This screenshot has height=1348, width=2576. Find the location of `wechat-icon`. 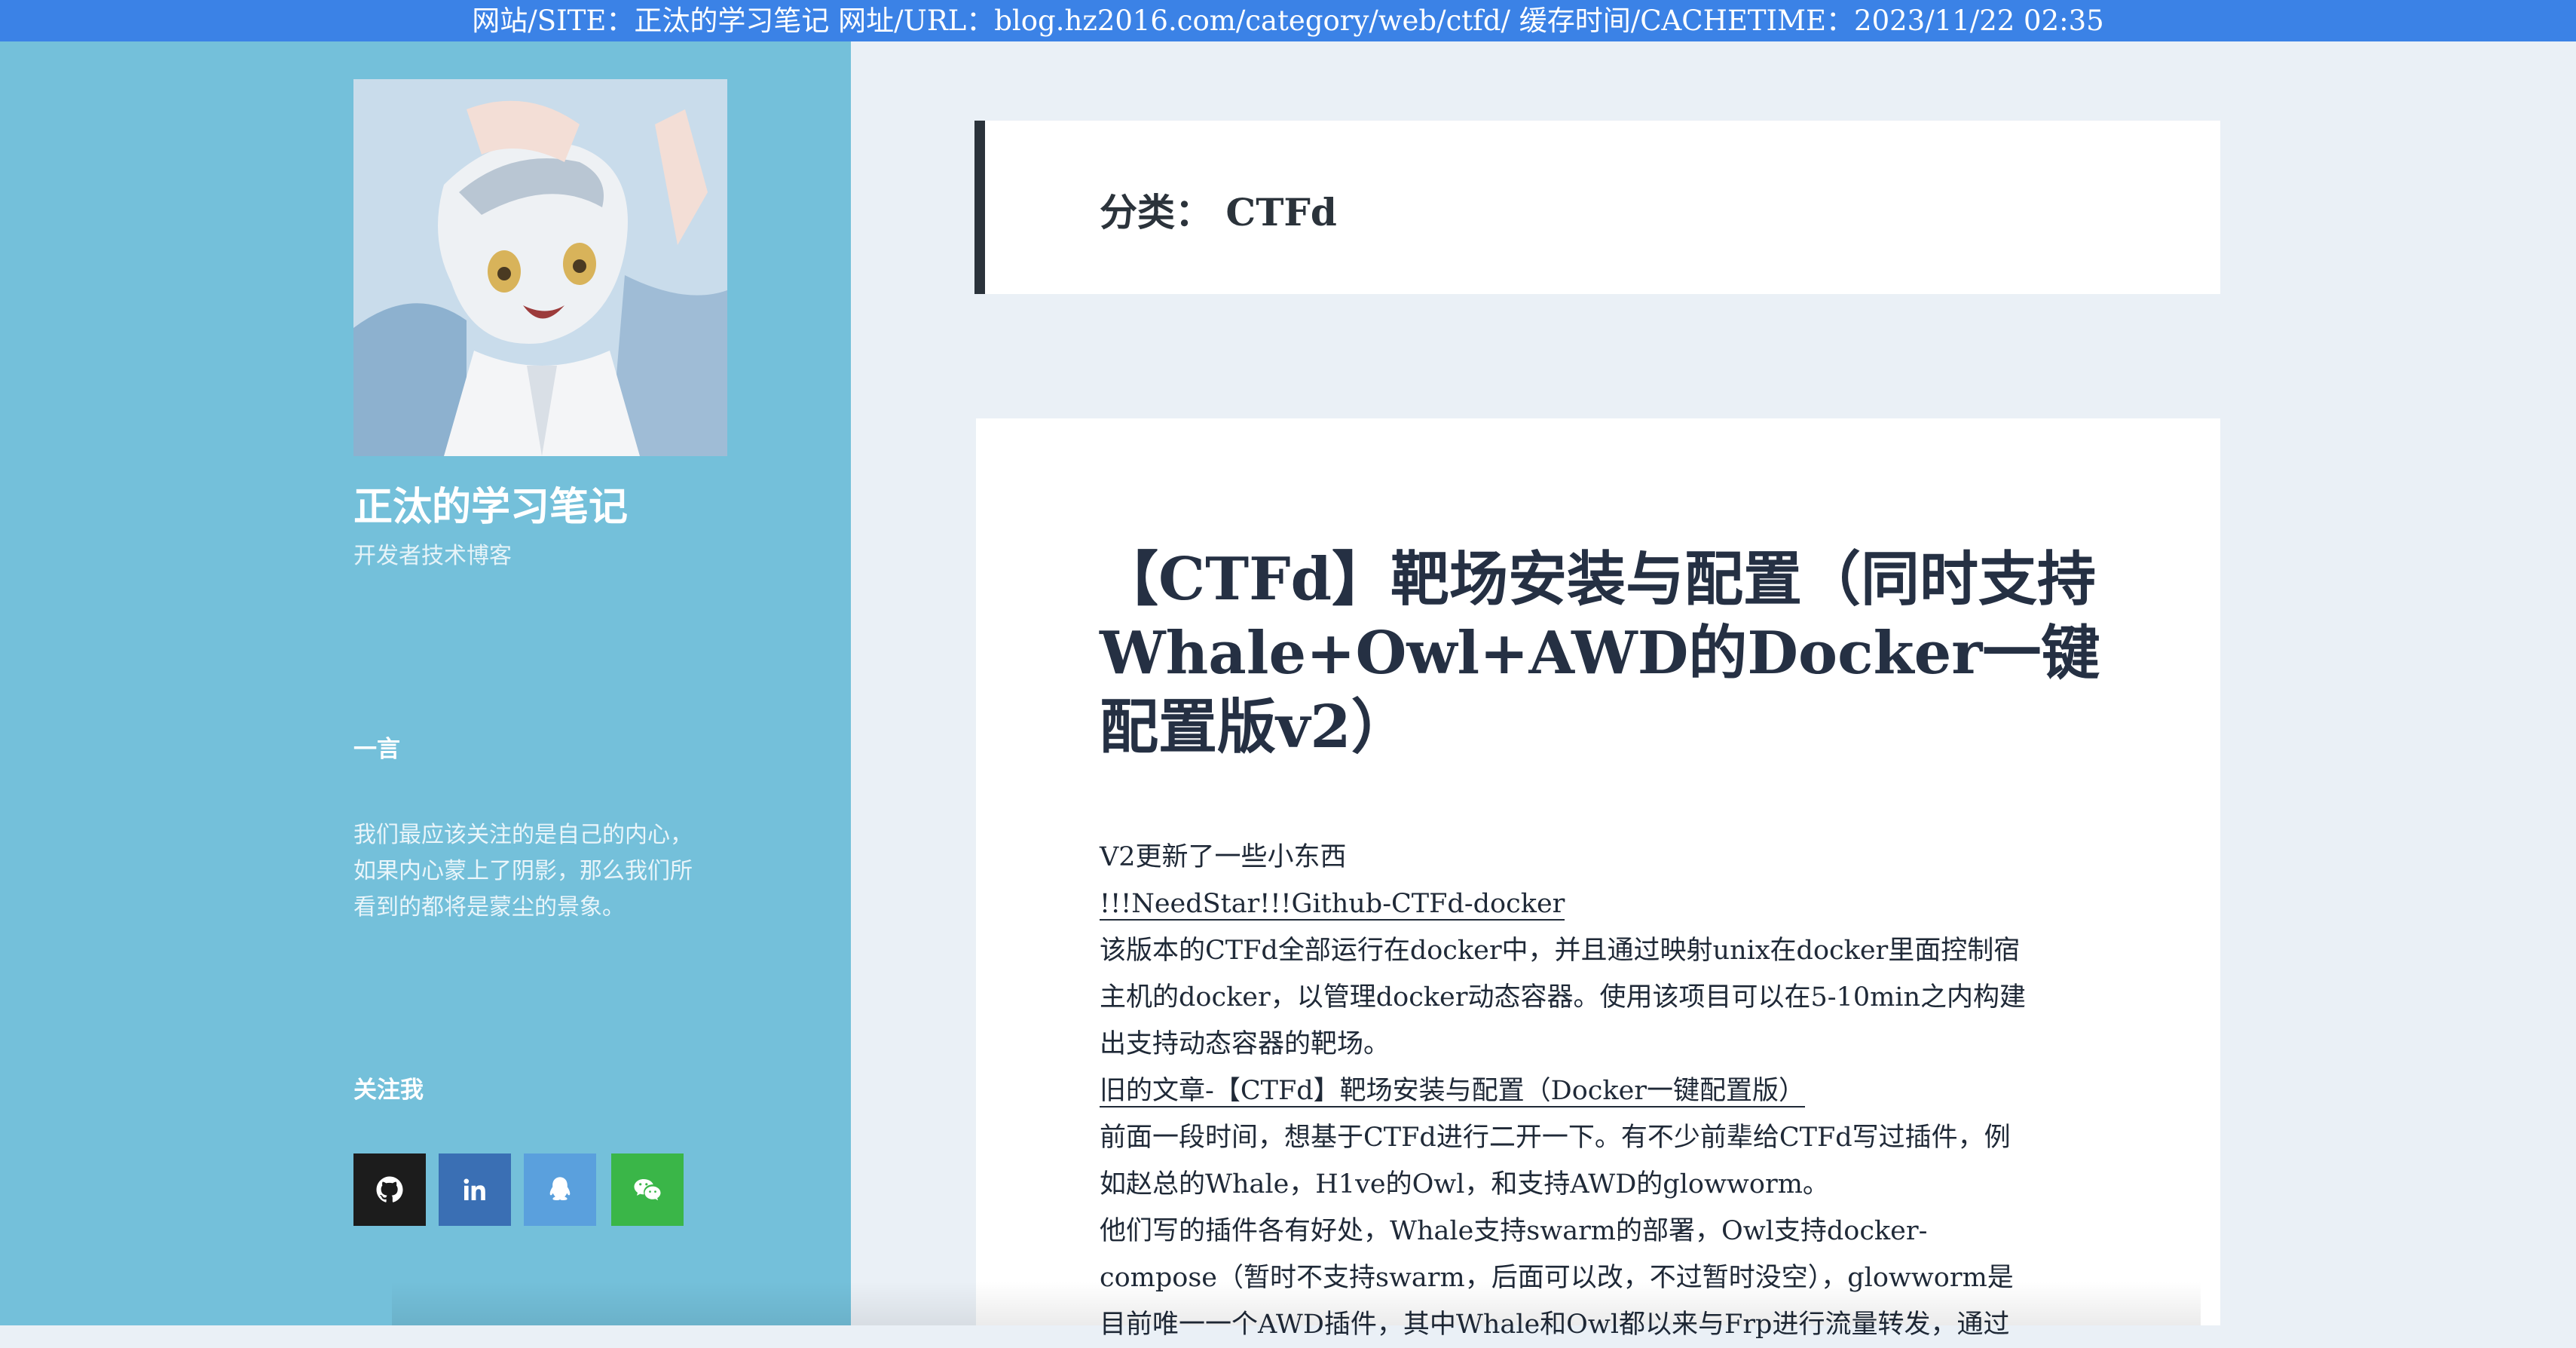

wechat-icon is located at coordinates (647, 1190).